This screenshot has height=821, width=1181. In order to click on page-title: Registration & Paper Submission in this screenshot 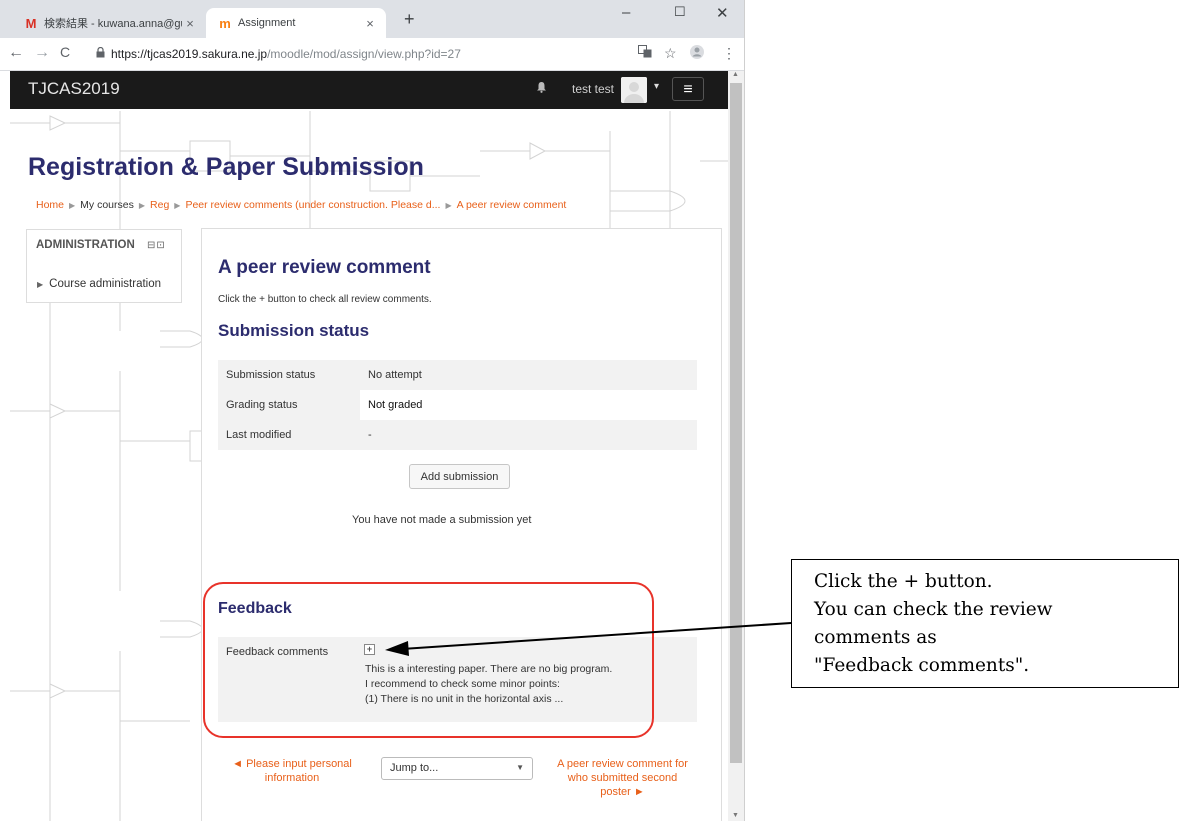, I will do `click(226, 167)`.